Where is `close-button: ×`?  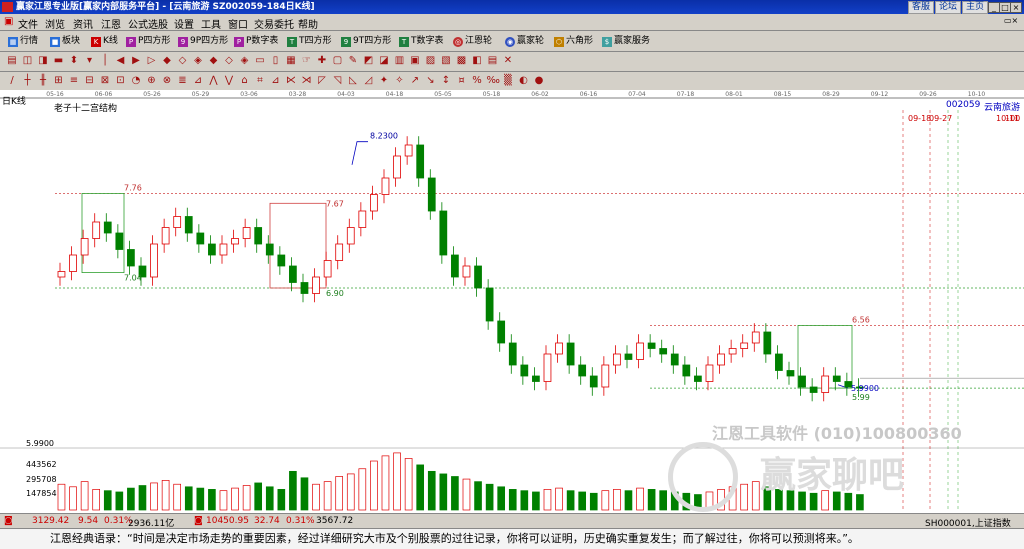 close-button: × is located at coordinates (1016, 7).